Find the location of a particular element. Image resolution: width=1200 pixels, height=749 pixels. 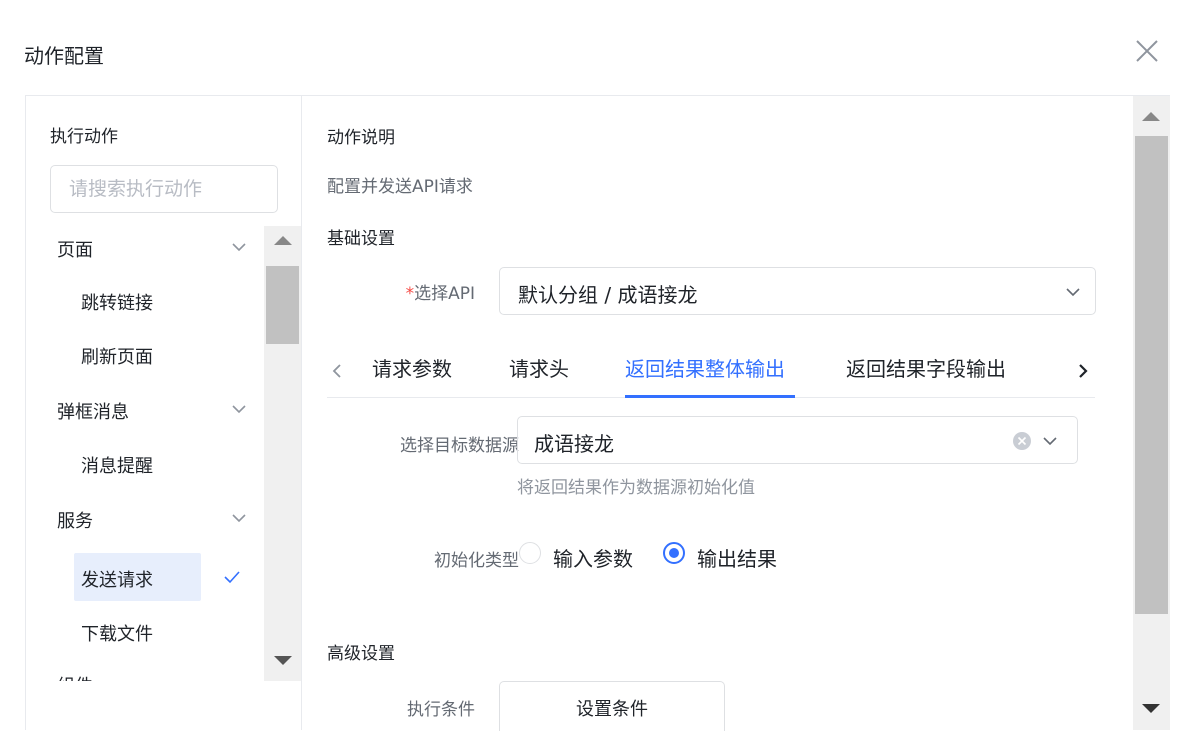

api-label-text: 选择API is located at coordinates (444, 294).